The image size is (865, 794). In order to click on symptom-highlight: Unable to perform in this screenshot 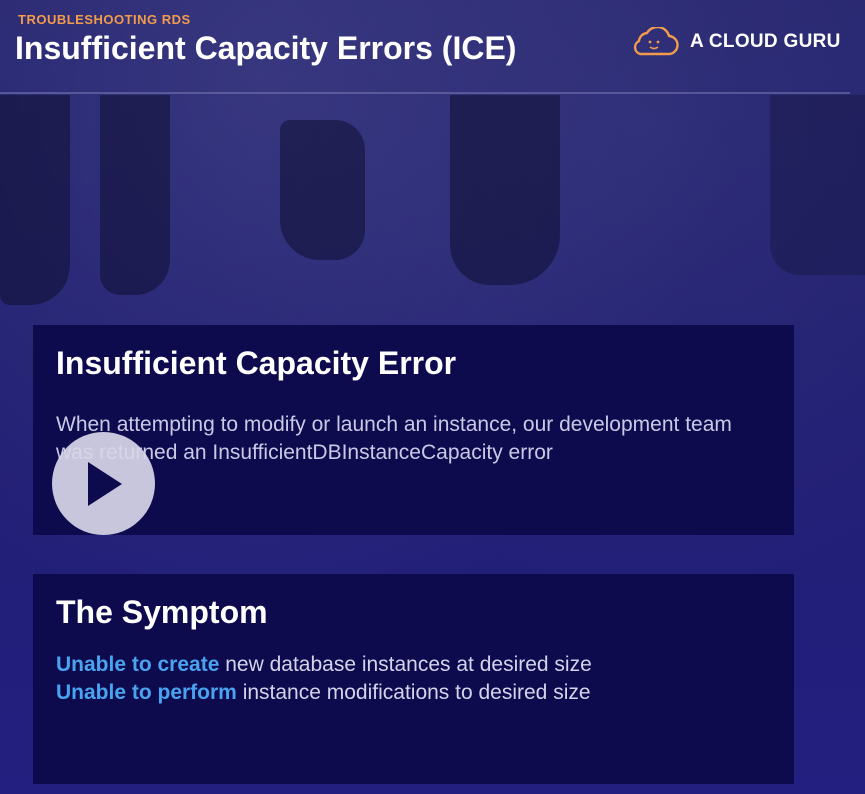, I will do `click(146, 692)`.